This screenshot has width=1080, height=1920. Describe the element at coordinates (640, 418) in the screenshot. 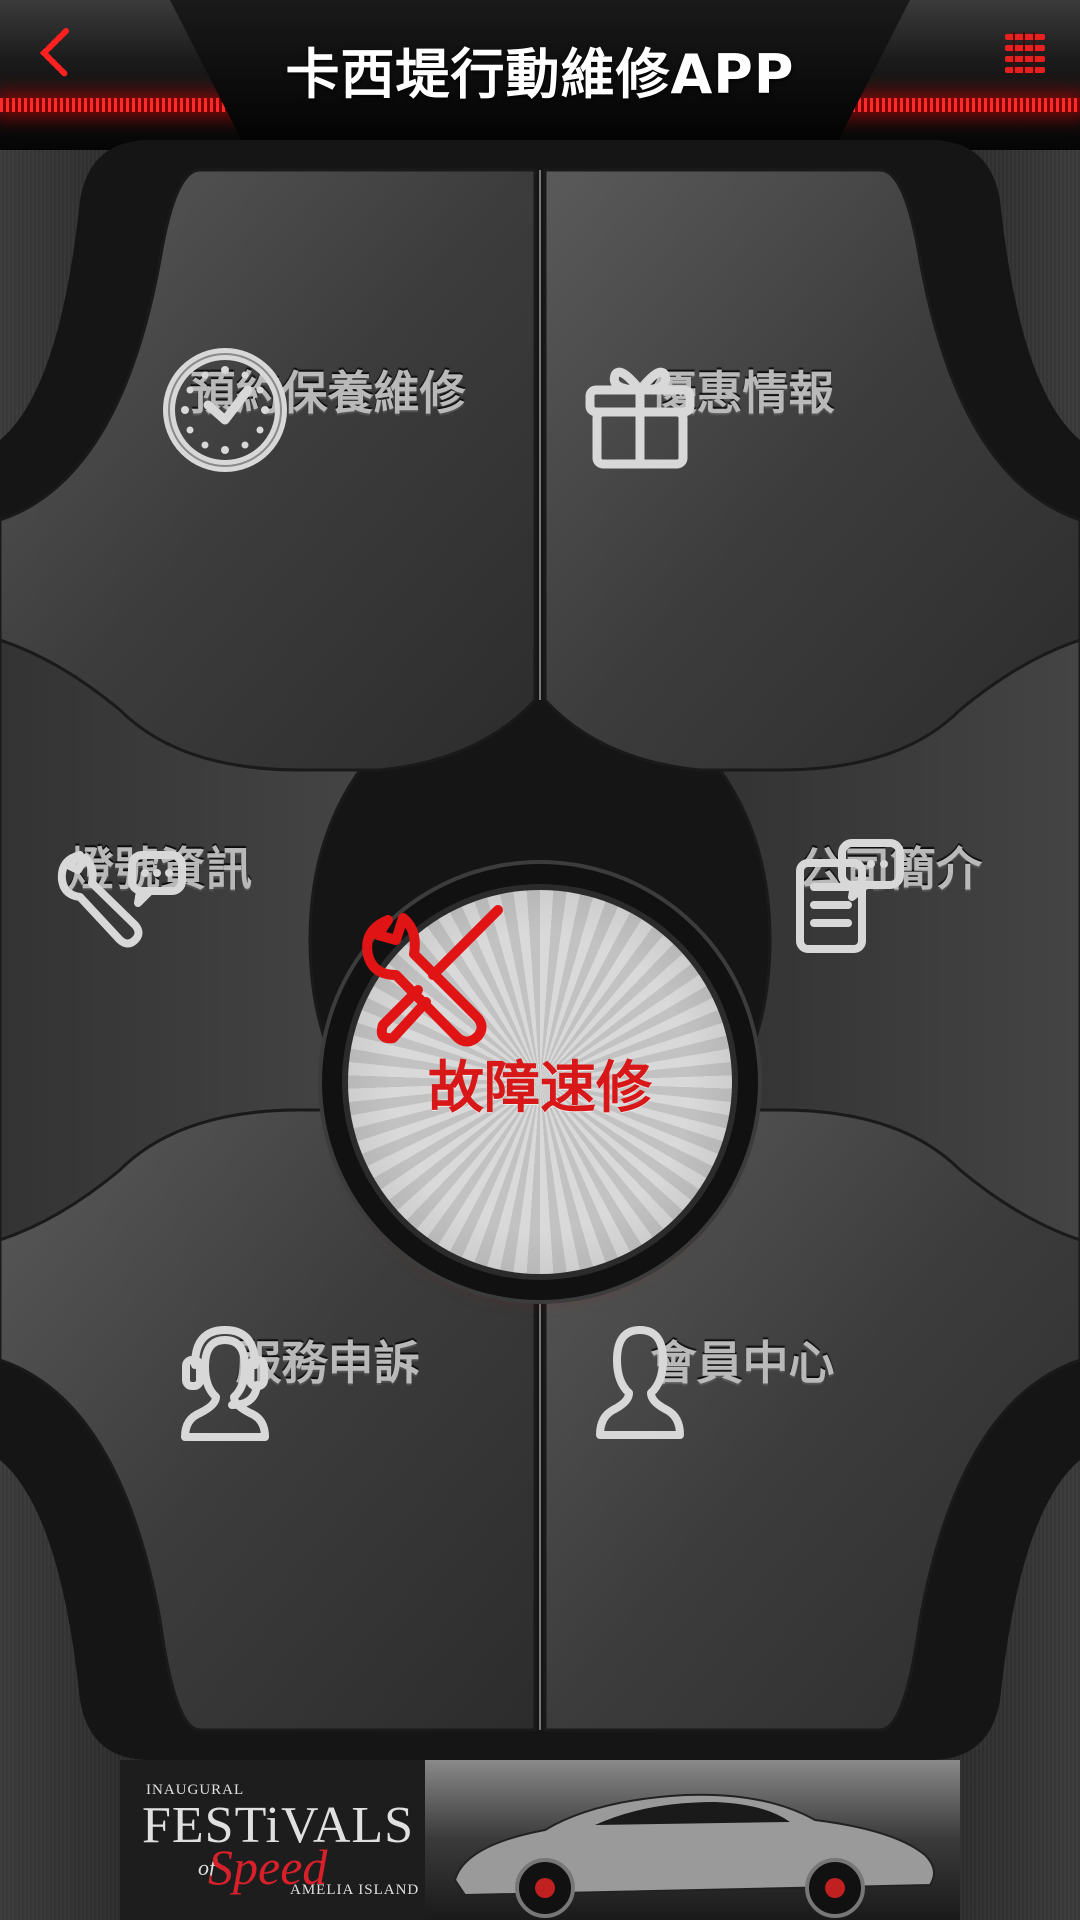

I see `gift-icon` at that location.